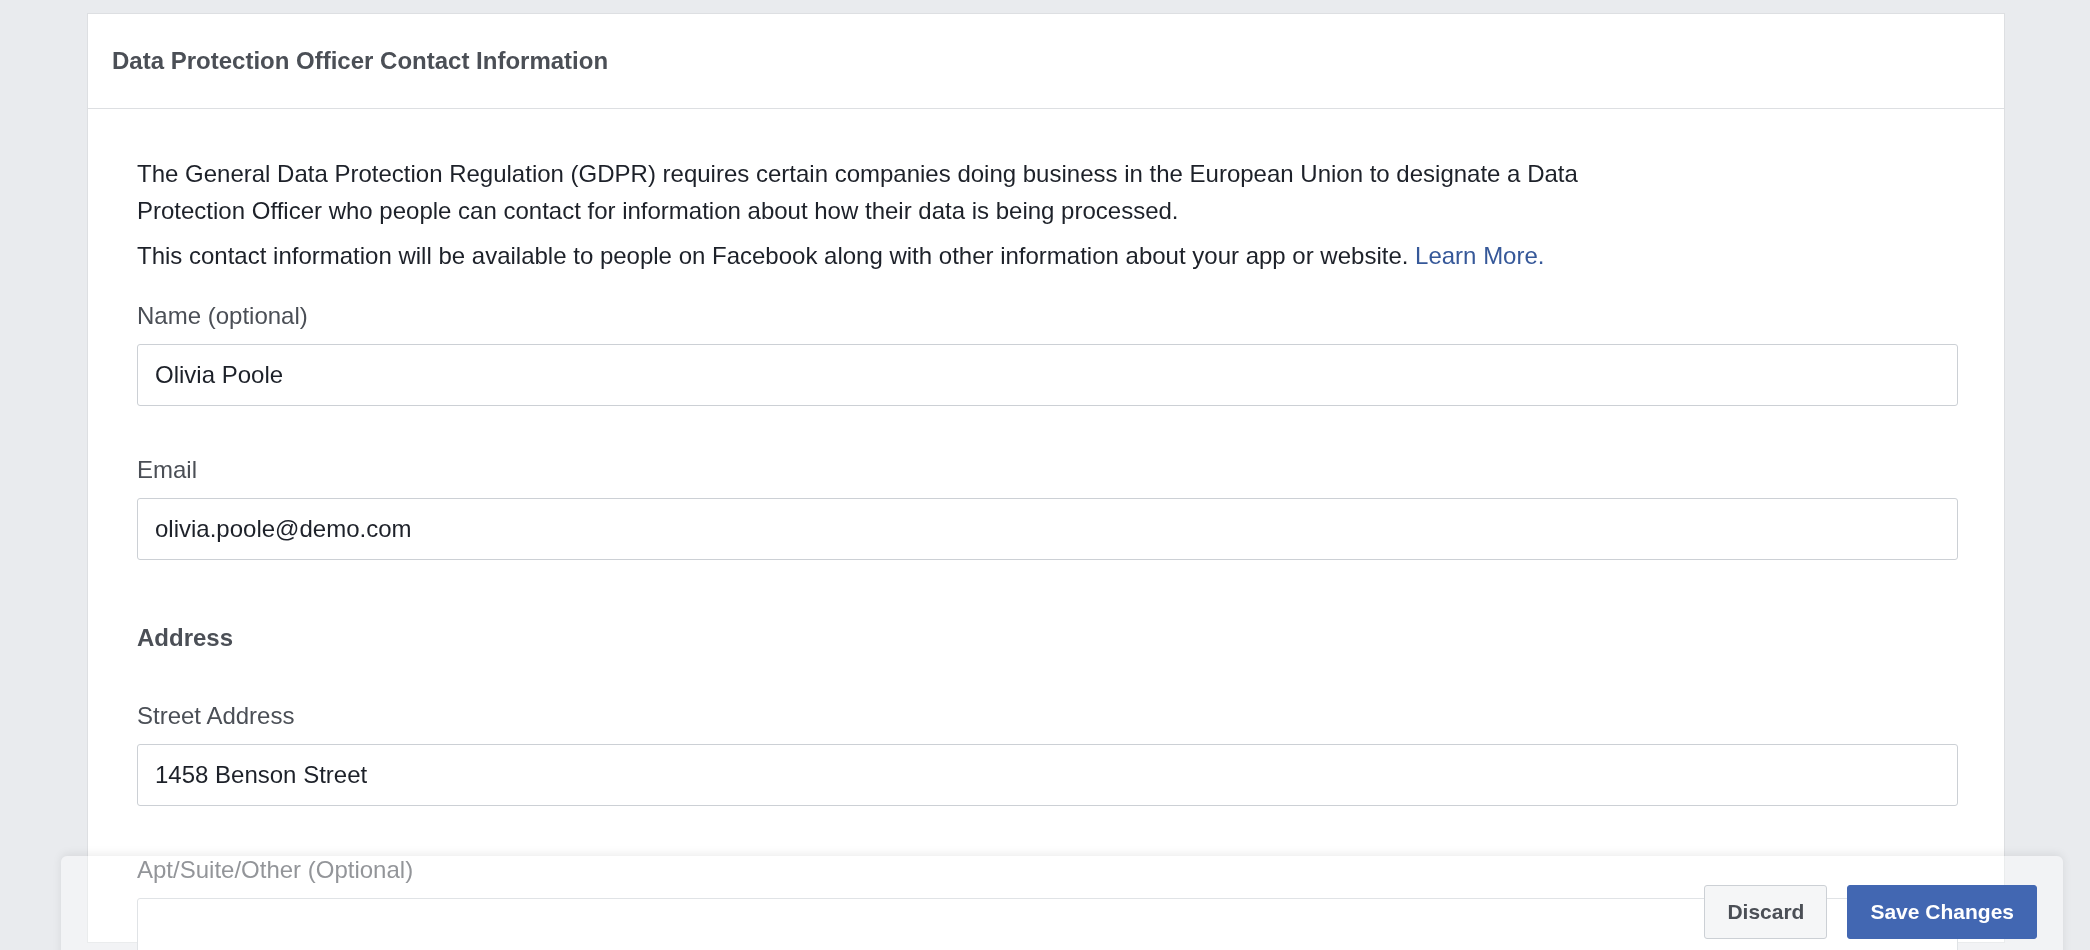  What do you see at coordinates (186, 638) in the screenshot?
I see `section-heading: Address` at bounding box center [186, 638].